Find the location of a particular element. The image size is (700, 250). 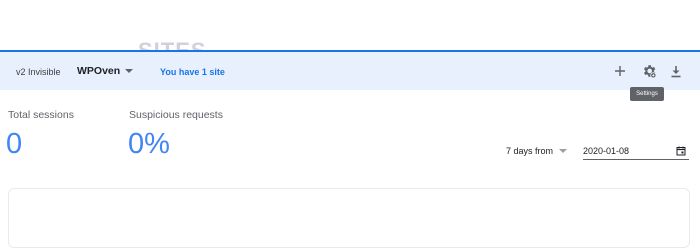

add-button is located at coordinates (620, 71).